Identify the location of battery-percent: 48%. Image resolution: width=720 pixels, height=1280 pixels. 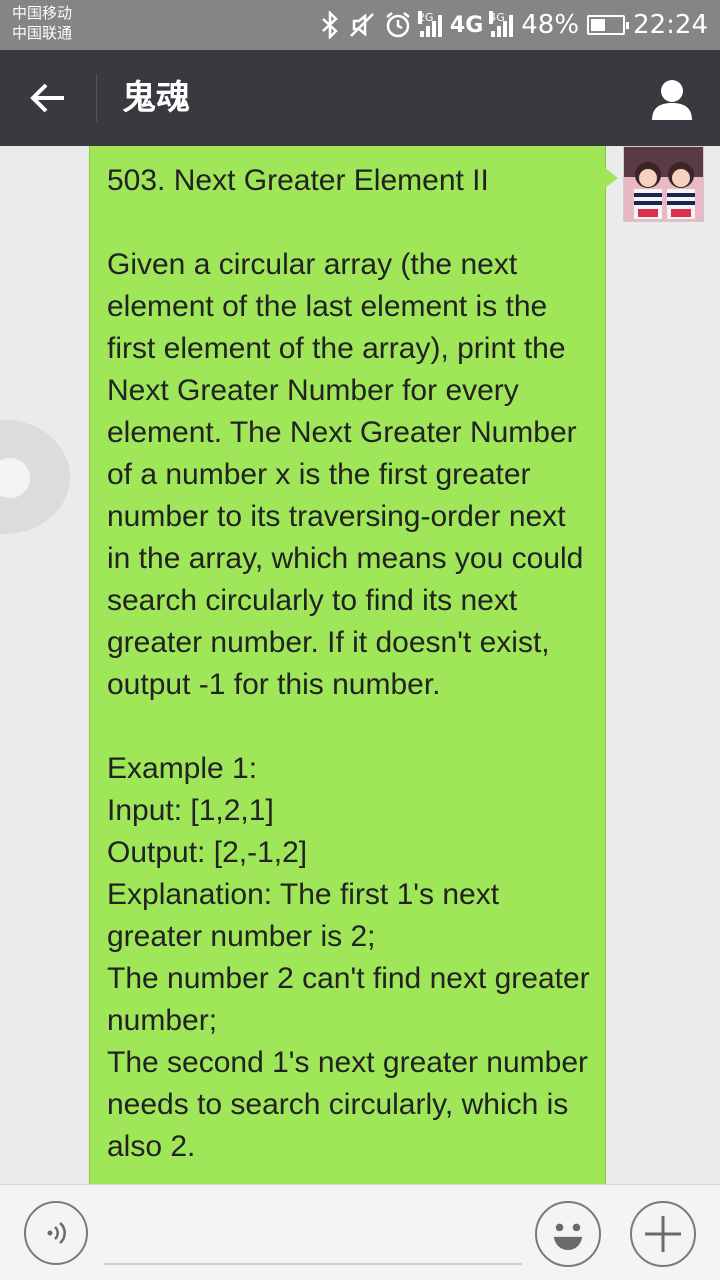
(550, 25).